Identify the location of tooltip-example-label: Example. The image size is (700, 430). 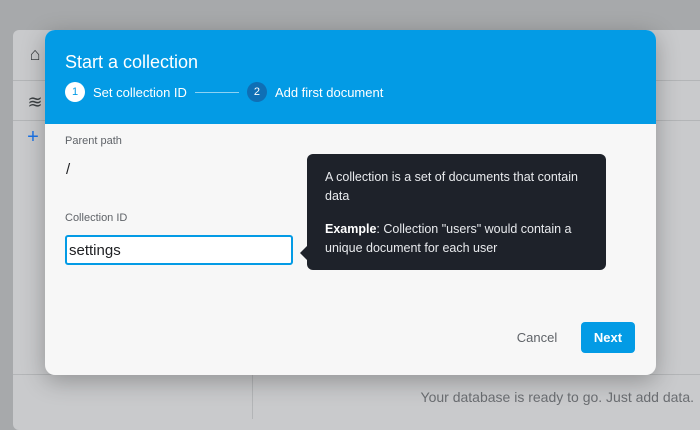
(351, 229).